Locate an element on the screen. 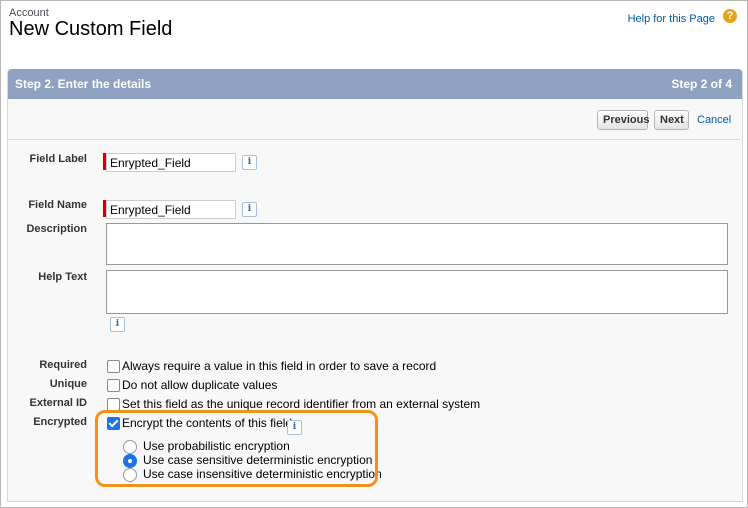 The image size is (748, 508). field-name-label: Field Name is located at coordinates (57, 205).